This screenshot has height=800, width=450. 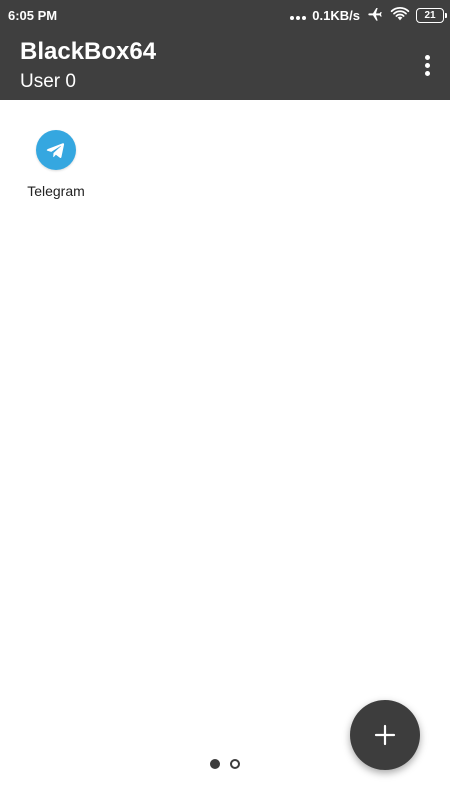 What do you see at coordinates (400, 15) in the screenshot?
I see `wifi-icon` at bounding box center [400, 15].